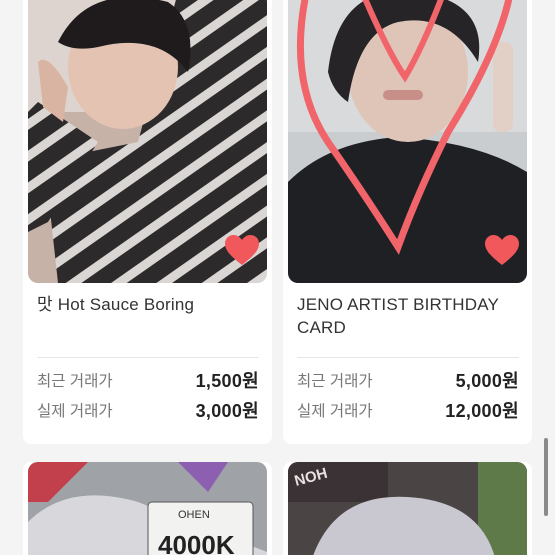  I want to click on product-title: JENO ARTIST BIRTHDAY CARD, so click(410, 316).